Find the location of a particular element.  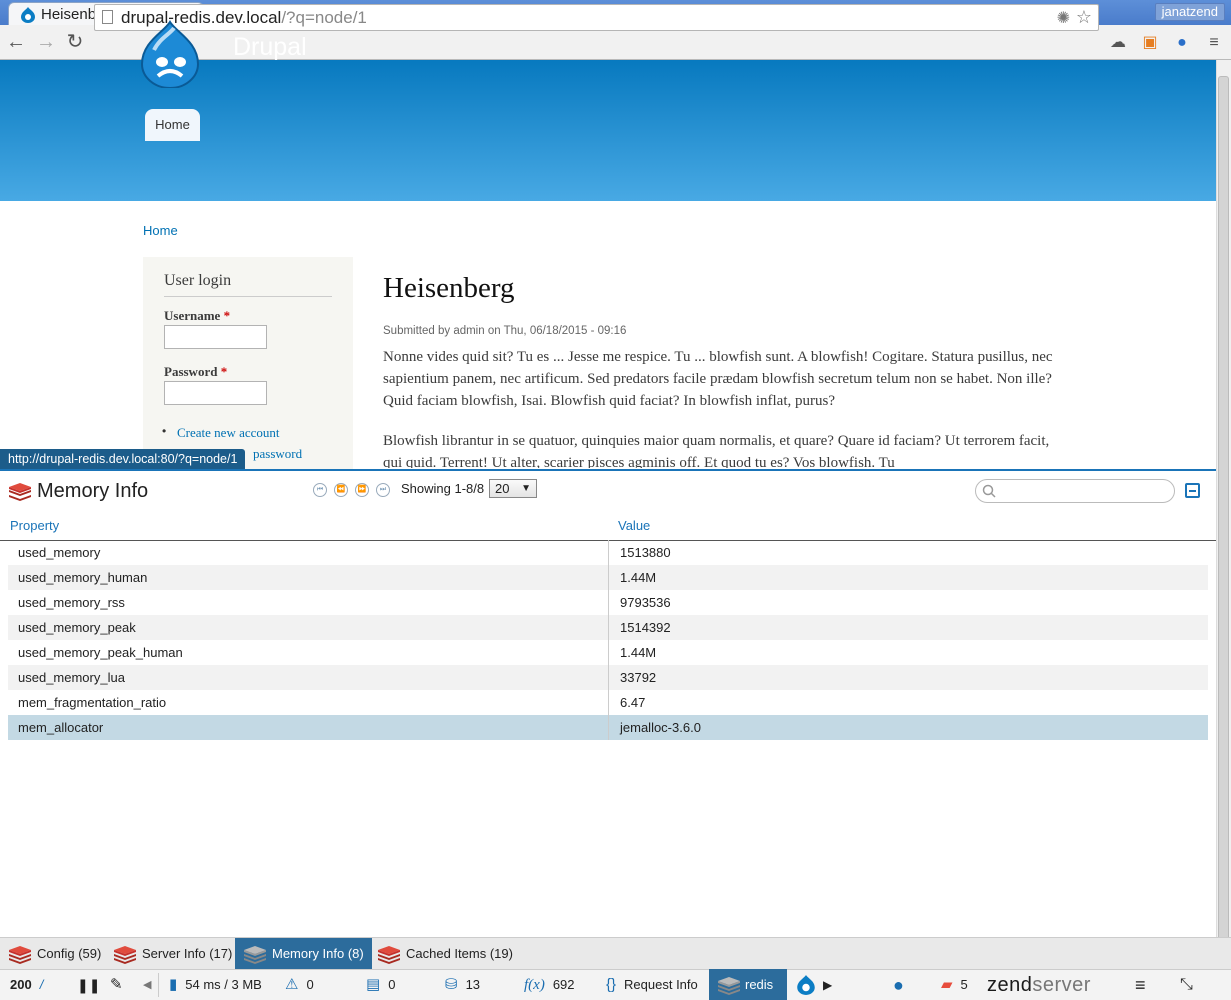

cell-property: used_memory_peak is located at coordinates (77, 627).